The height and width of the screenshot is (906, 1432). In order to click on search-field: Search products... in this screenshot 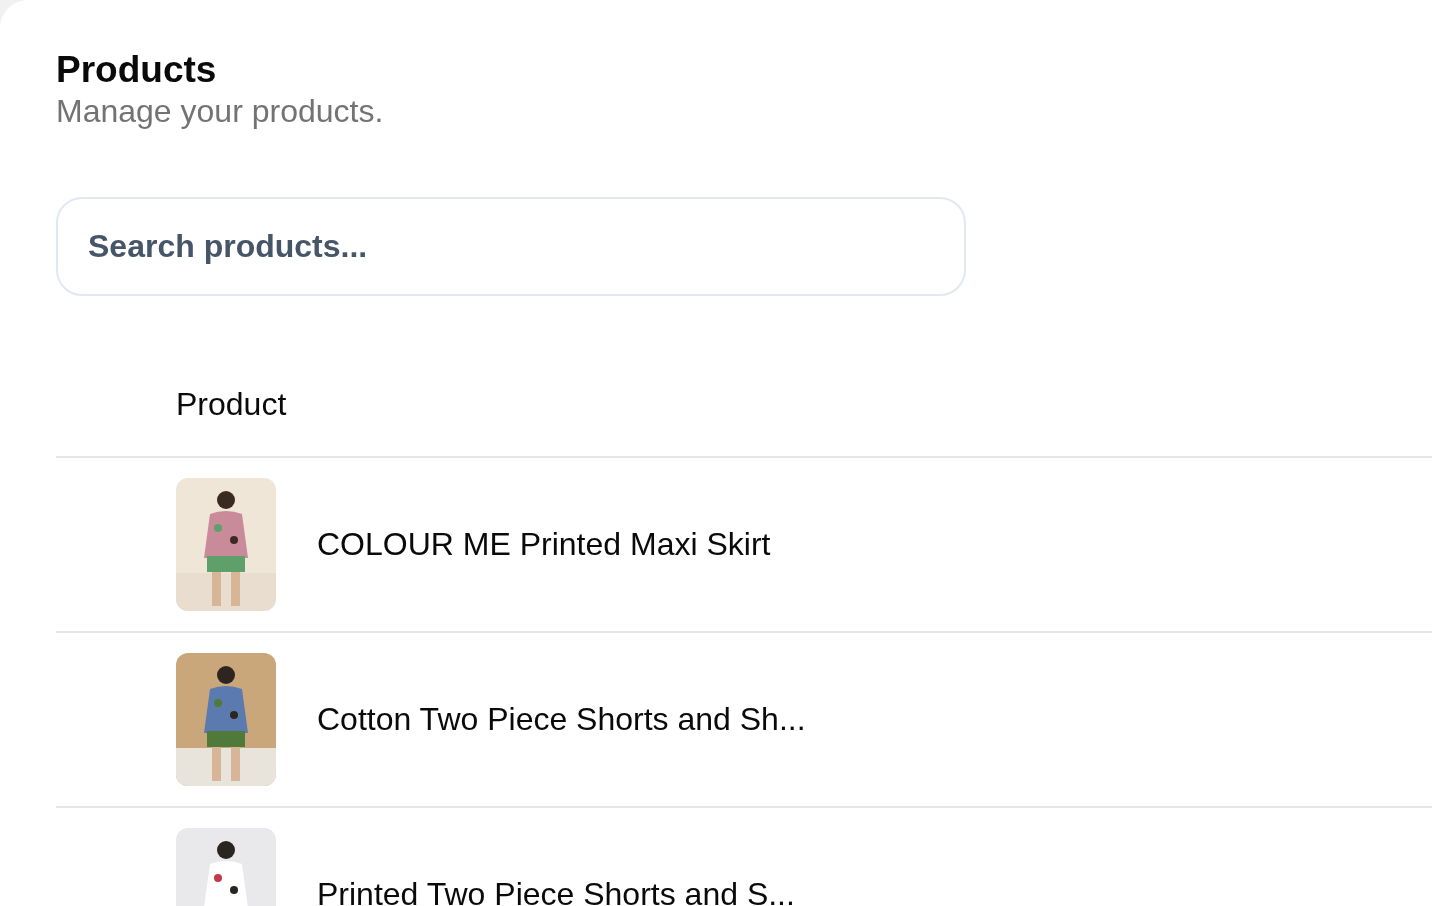, I will do `click(511, 246)`.